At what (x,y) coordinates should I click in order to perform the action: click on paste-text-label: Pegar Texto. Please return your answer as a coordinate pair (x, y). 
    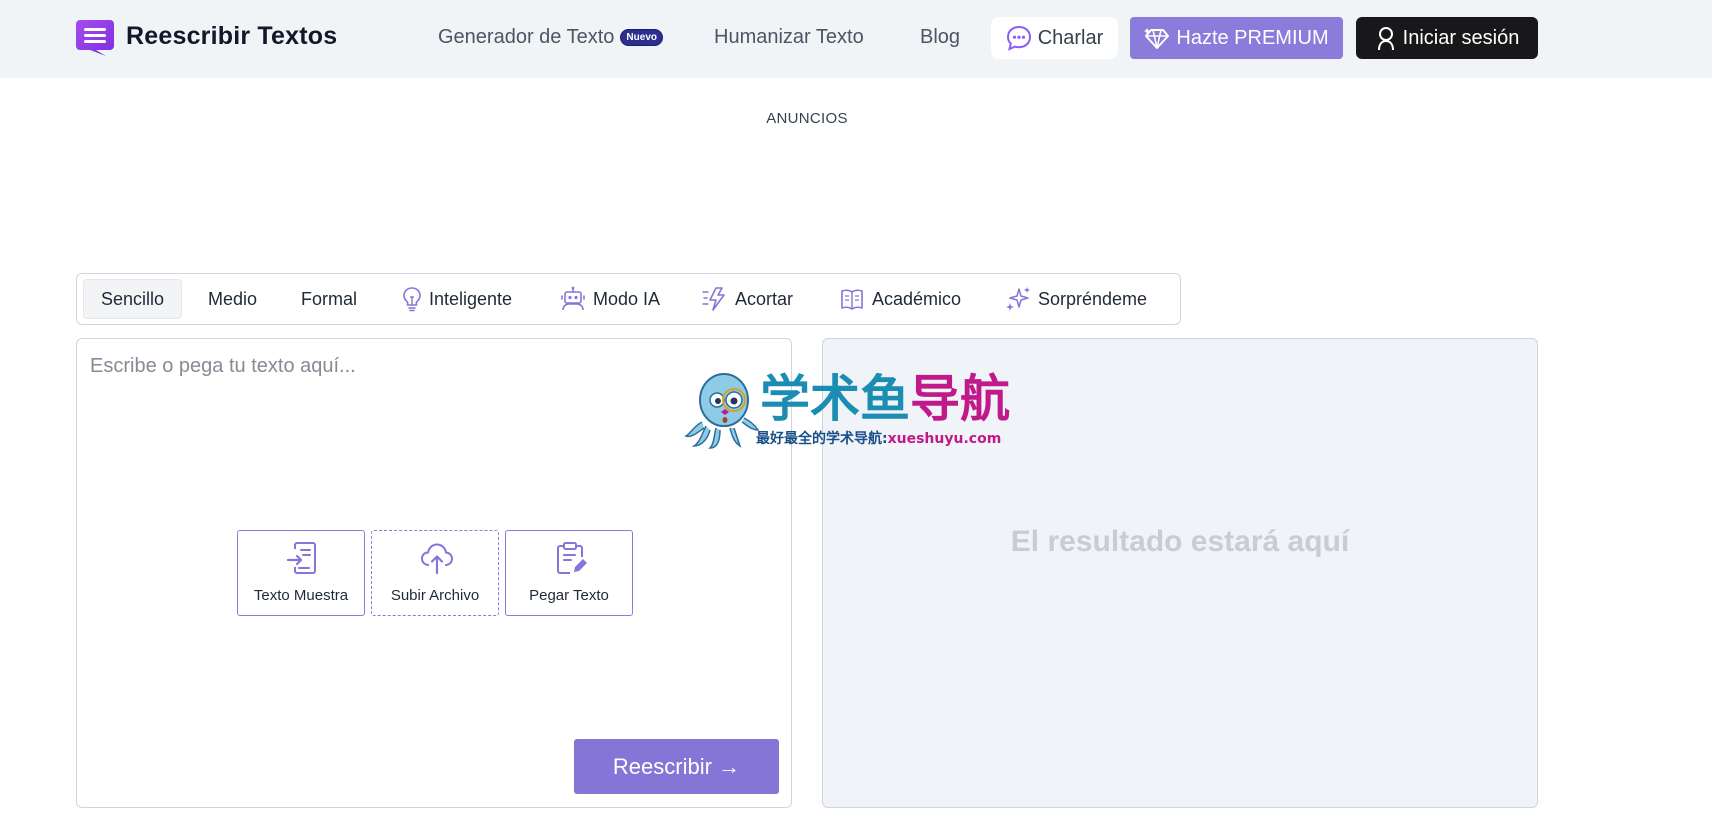
    Looking at the image, I should click on (569, 595).